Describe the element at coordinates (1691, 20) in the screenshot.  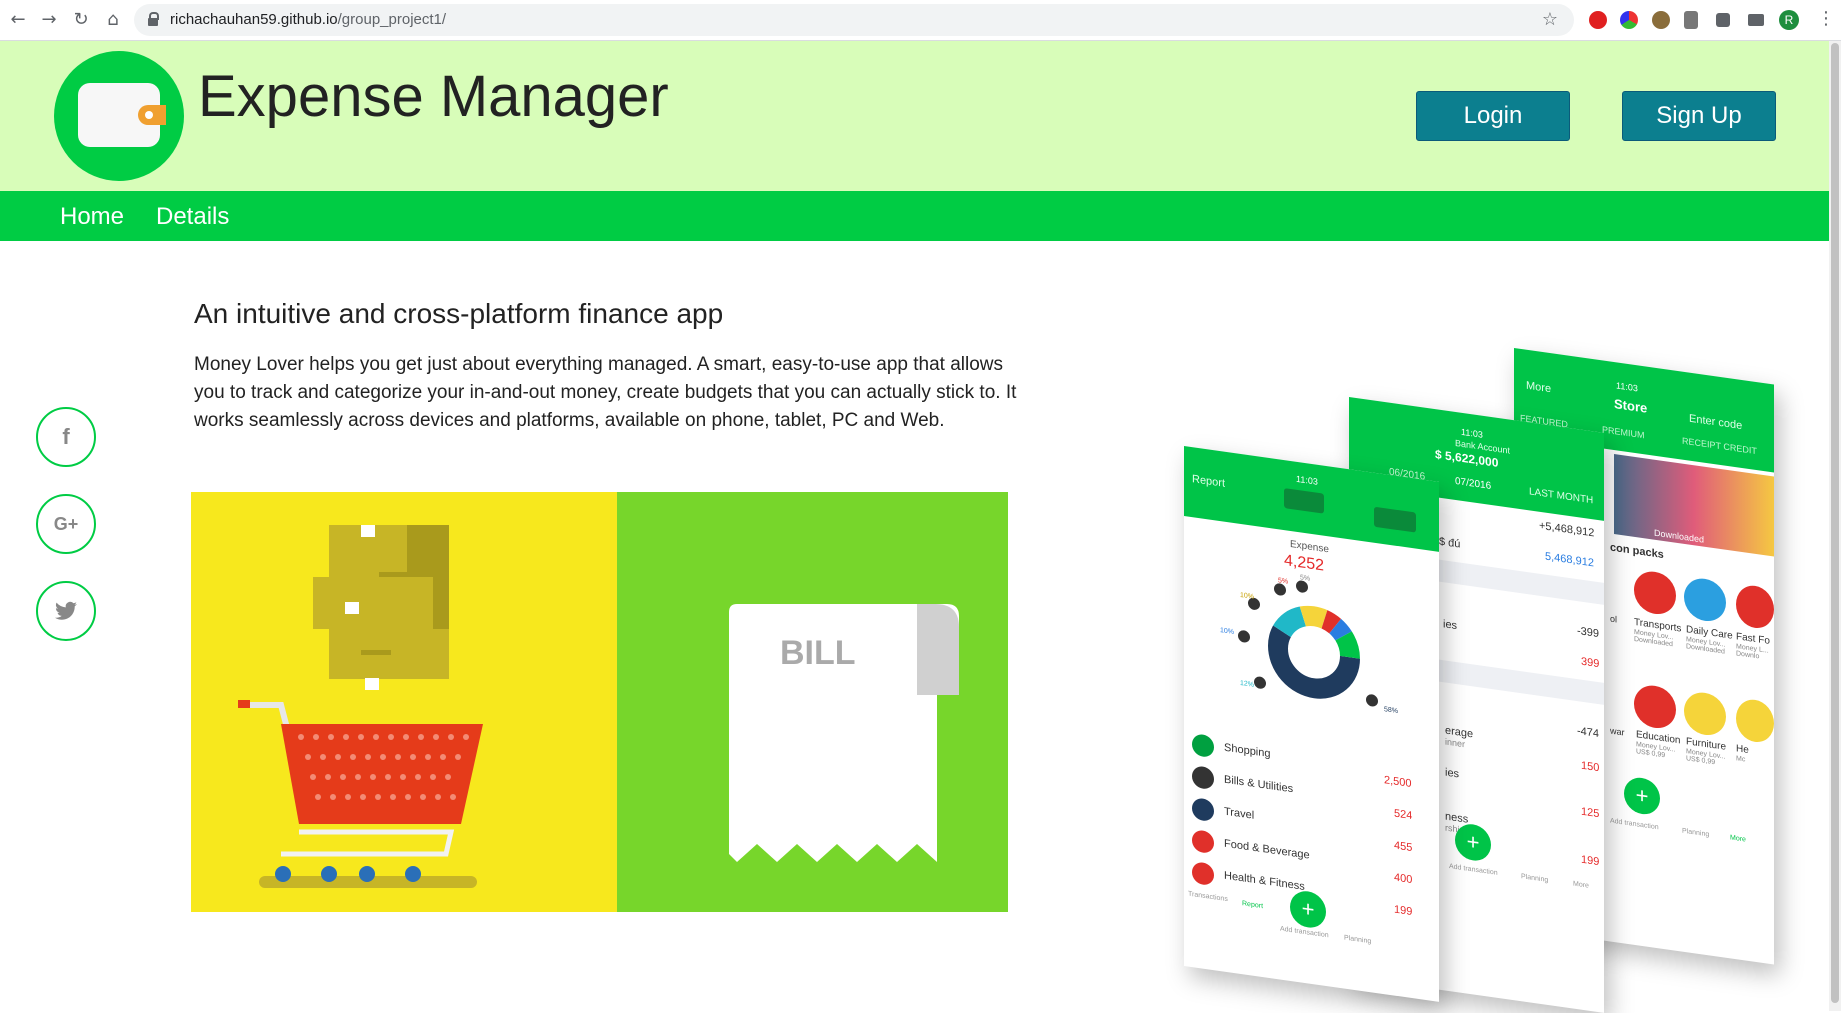
I see `extension-c-icon` at that location.